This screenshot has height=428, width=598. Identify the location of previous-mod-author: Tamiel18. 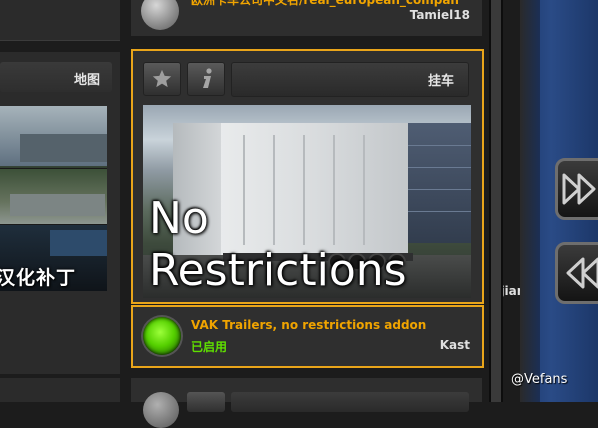
(439, 15).